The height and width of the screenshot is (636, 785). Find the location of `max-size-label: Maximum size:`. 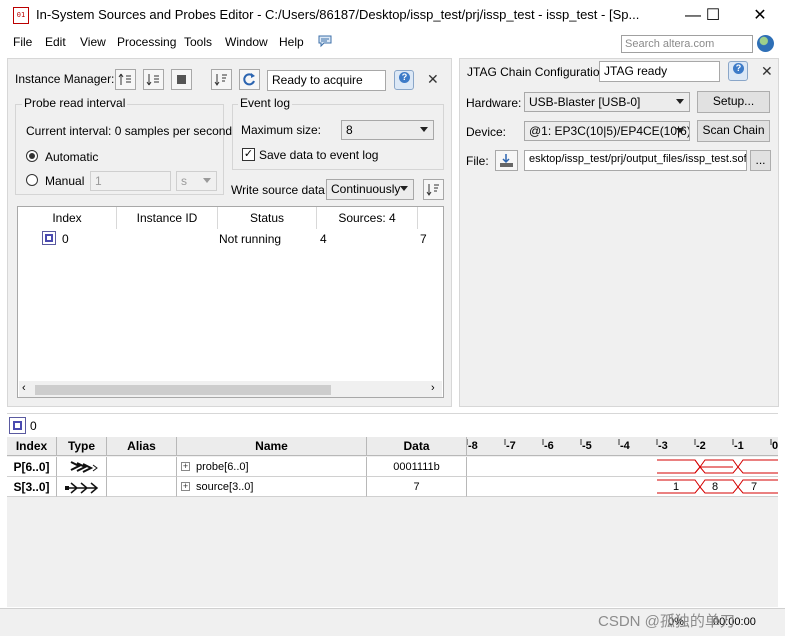

max-size-label: Maximum size: is located at coordinates (281, 130).